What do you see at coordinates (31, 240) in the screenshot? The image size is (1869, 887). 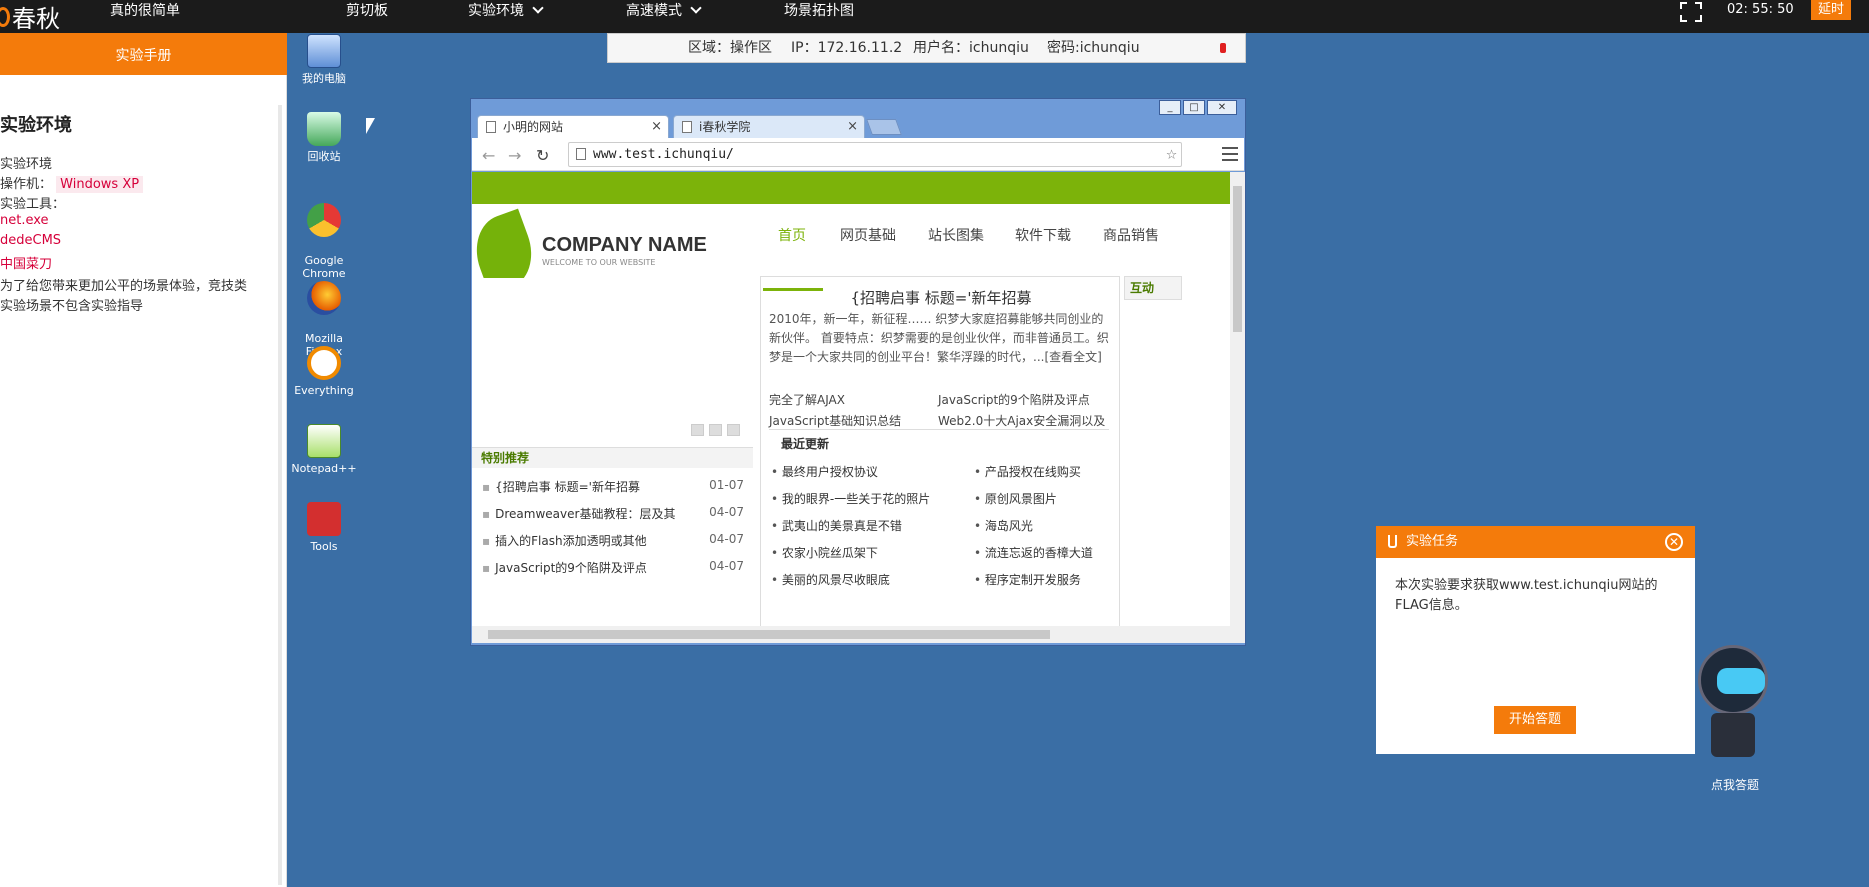 I see `tool-item: dedeCMS` at bounding box center [31, 240].